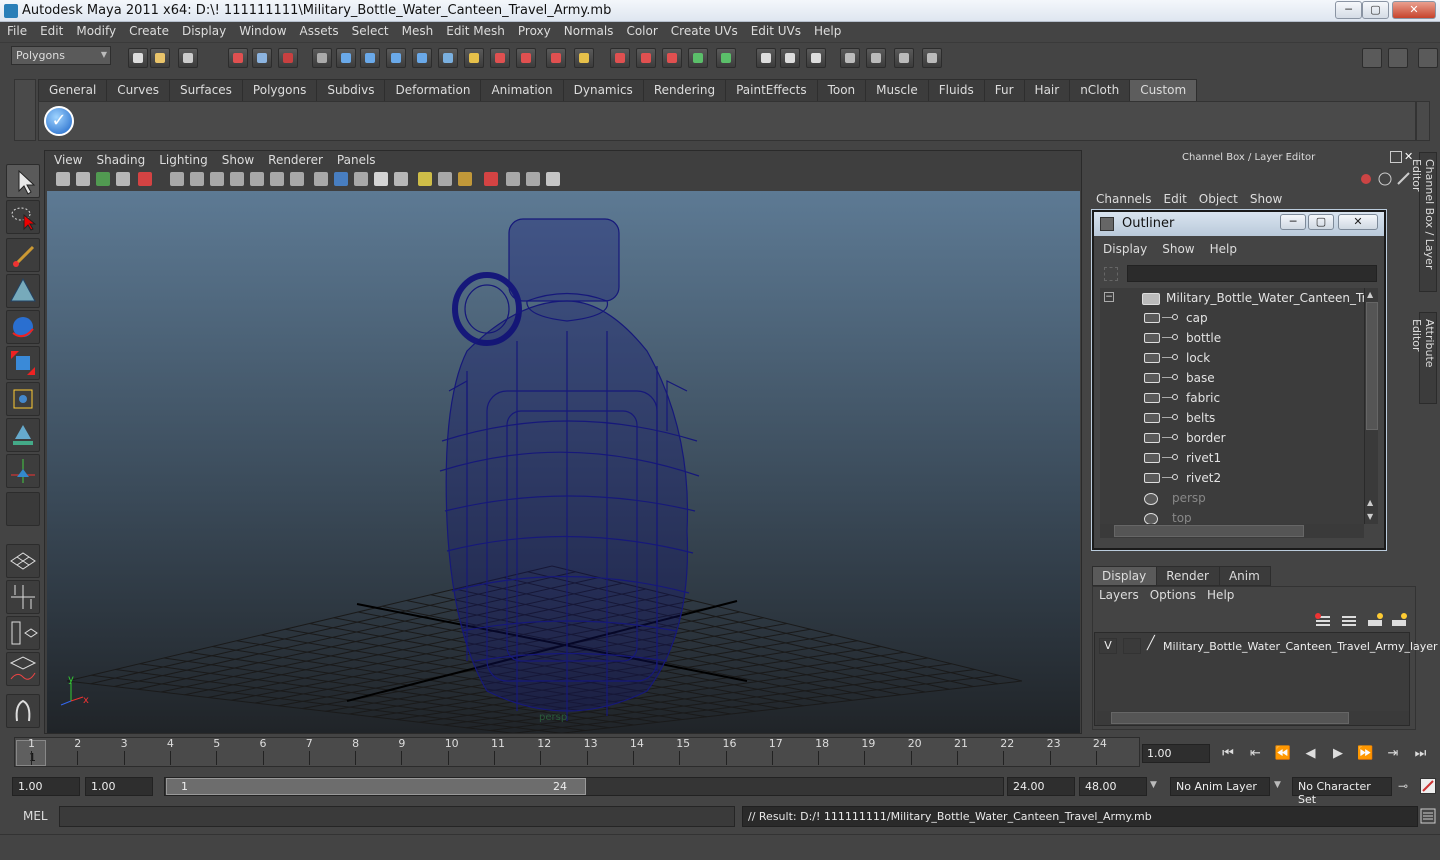  What do you see at coordinates (445, 179) in the screenshot?
I see `viewport-tool-19-icon` at bounding box center [445, 179].